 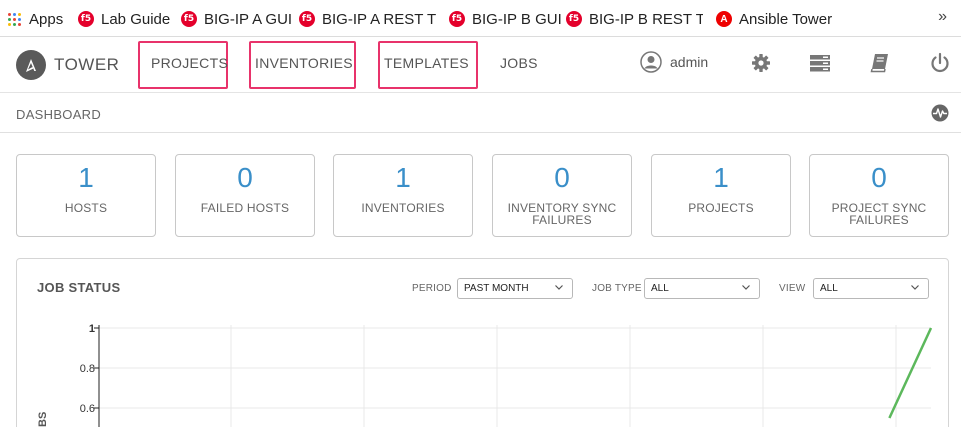 I want to click on count-card-projects: 1 PROJECTS, so click(x=721, y=195).